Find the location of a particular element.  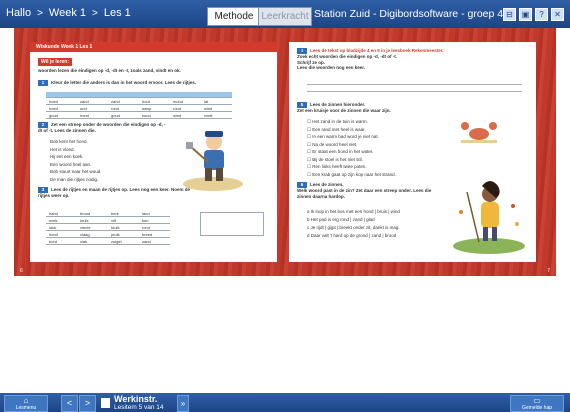

list-item: ☐ Het zand in de tuin is warm. is located at coordinates (351, 122).